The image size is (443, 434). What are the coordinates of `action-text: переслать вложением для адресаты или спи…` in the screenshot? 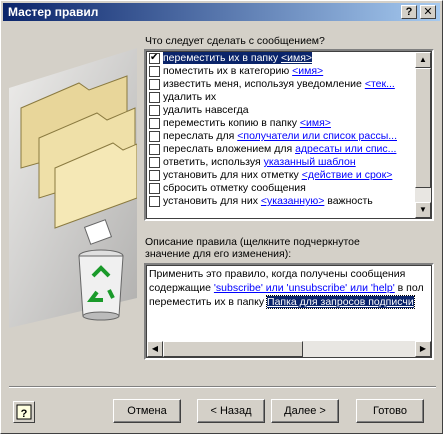 It's located at (279, 149).